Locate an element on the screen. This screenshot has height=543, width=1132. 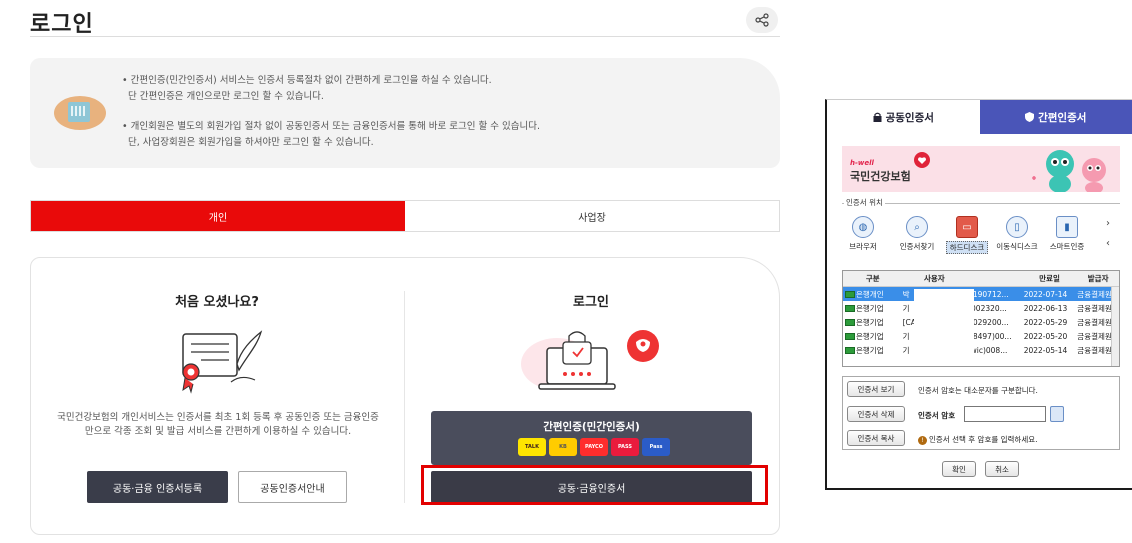
col-expiry: 만료일 is located at coordinates (1049, 278).